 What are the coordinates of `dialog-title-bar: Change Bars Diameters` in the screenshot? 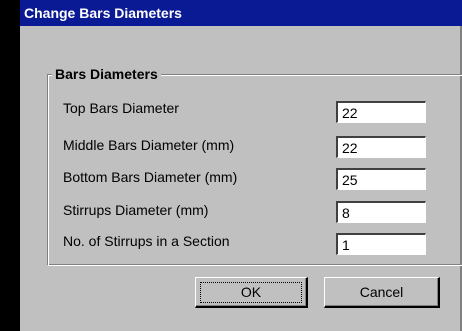 It's located at (241, 13).